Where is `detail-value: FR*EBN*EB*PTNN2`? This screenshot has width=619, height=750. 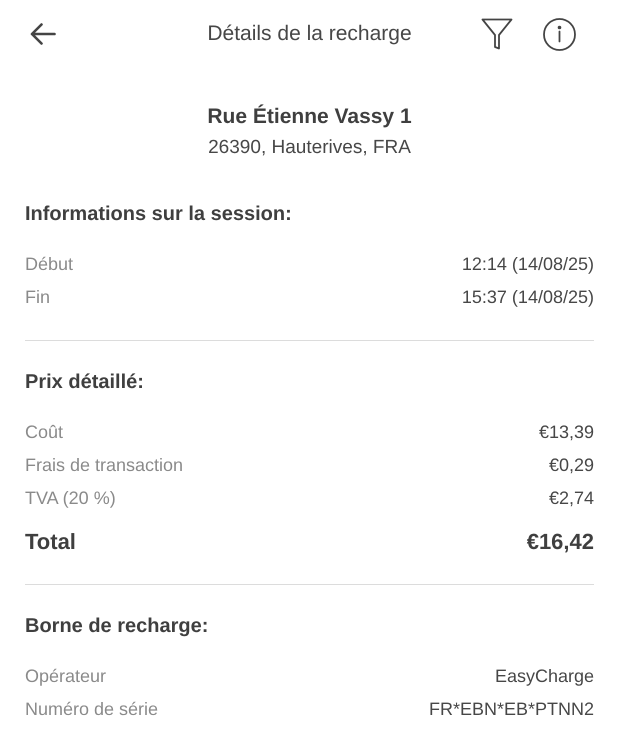
detail-value: FR*EBN*EB*PTNN2 is located at coordinates (511, 709).